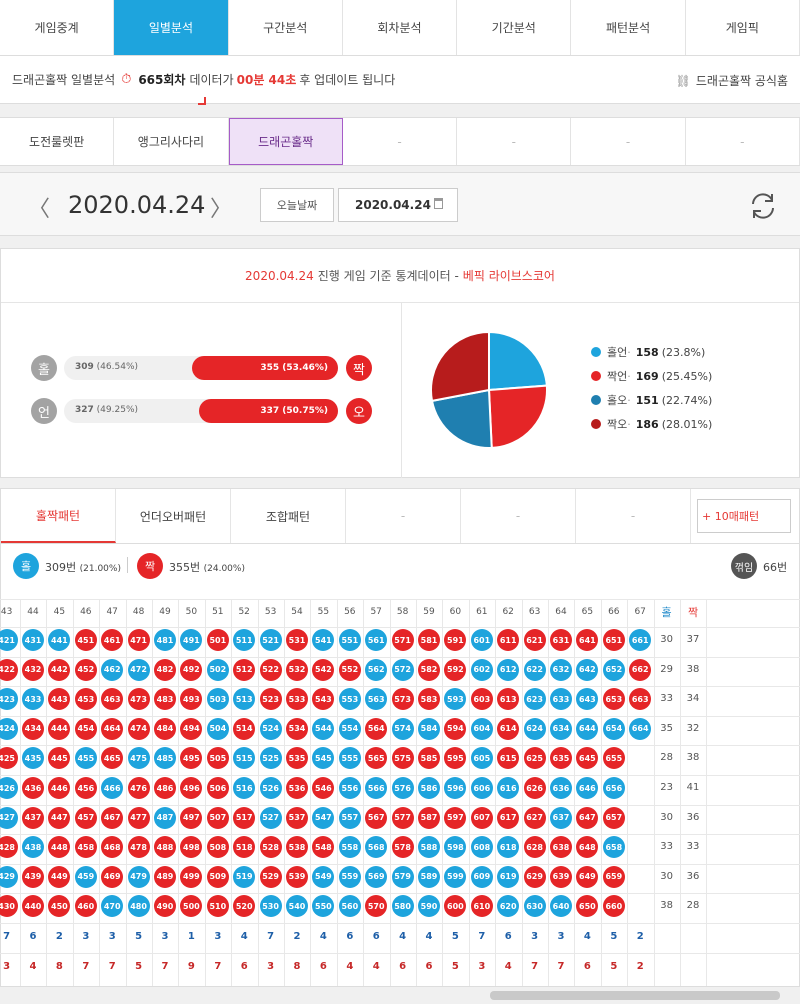 Image resolution: width=800 pixels, height=1004 pixels. What do you see at coordinates (191, 788) in the screenshot?
I see `pattern-ball: 496` at bounding box center [191, 788].